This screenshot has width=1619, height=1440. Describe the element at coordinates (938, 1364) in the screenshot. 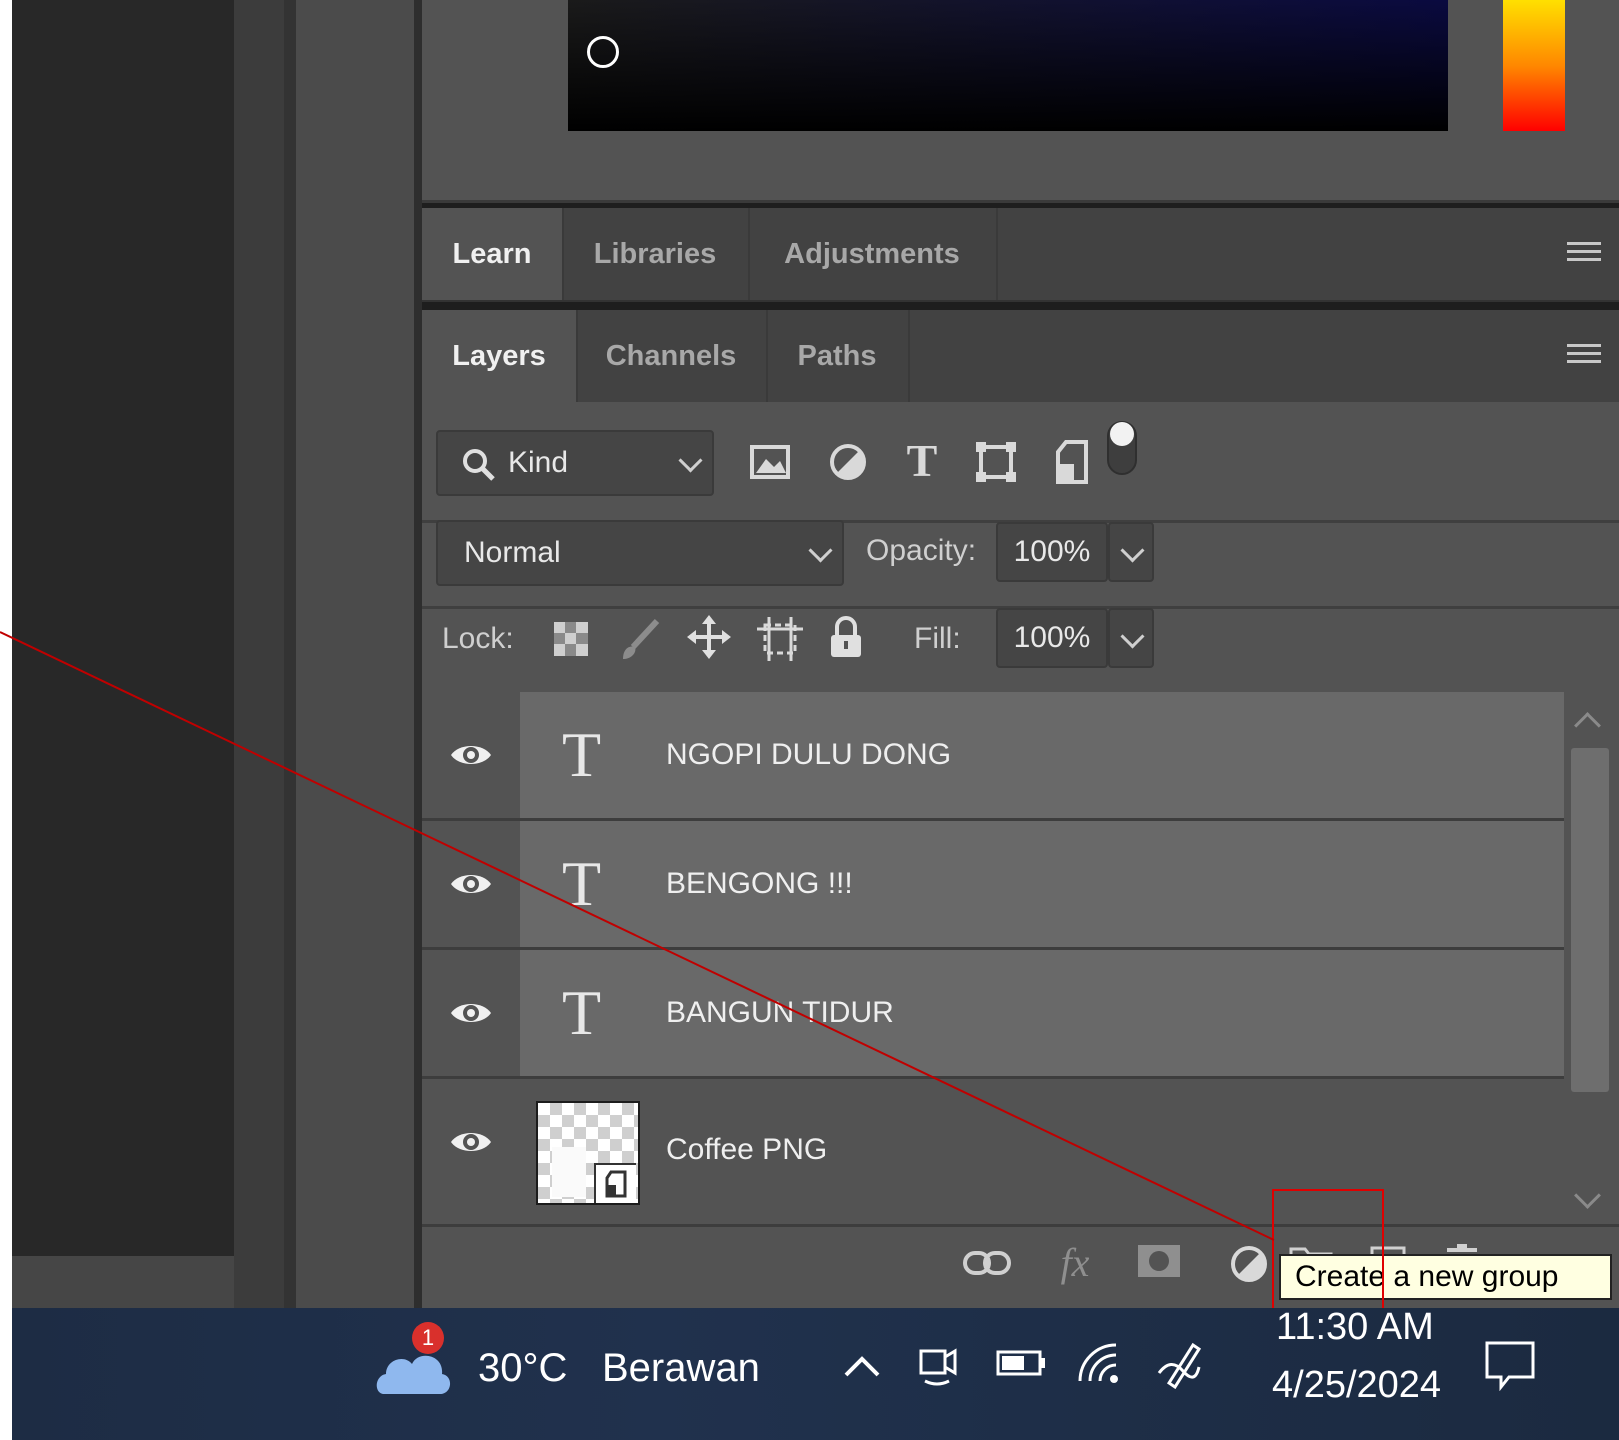

I see `meet-now-icon` at that location.